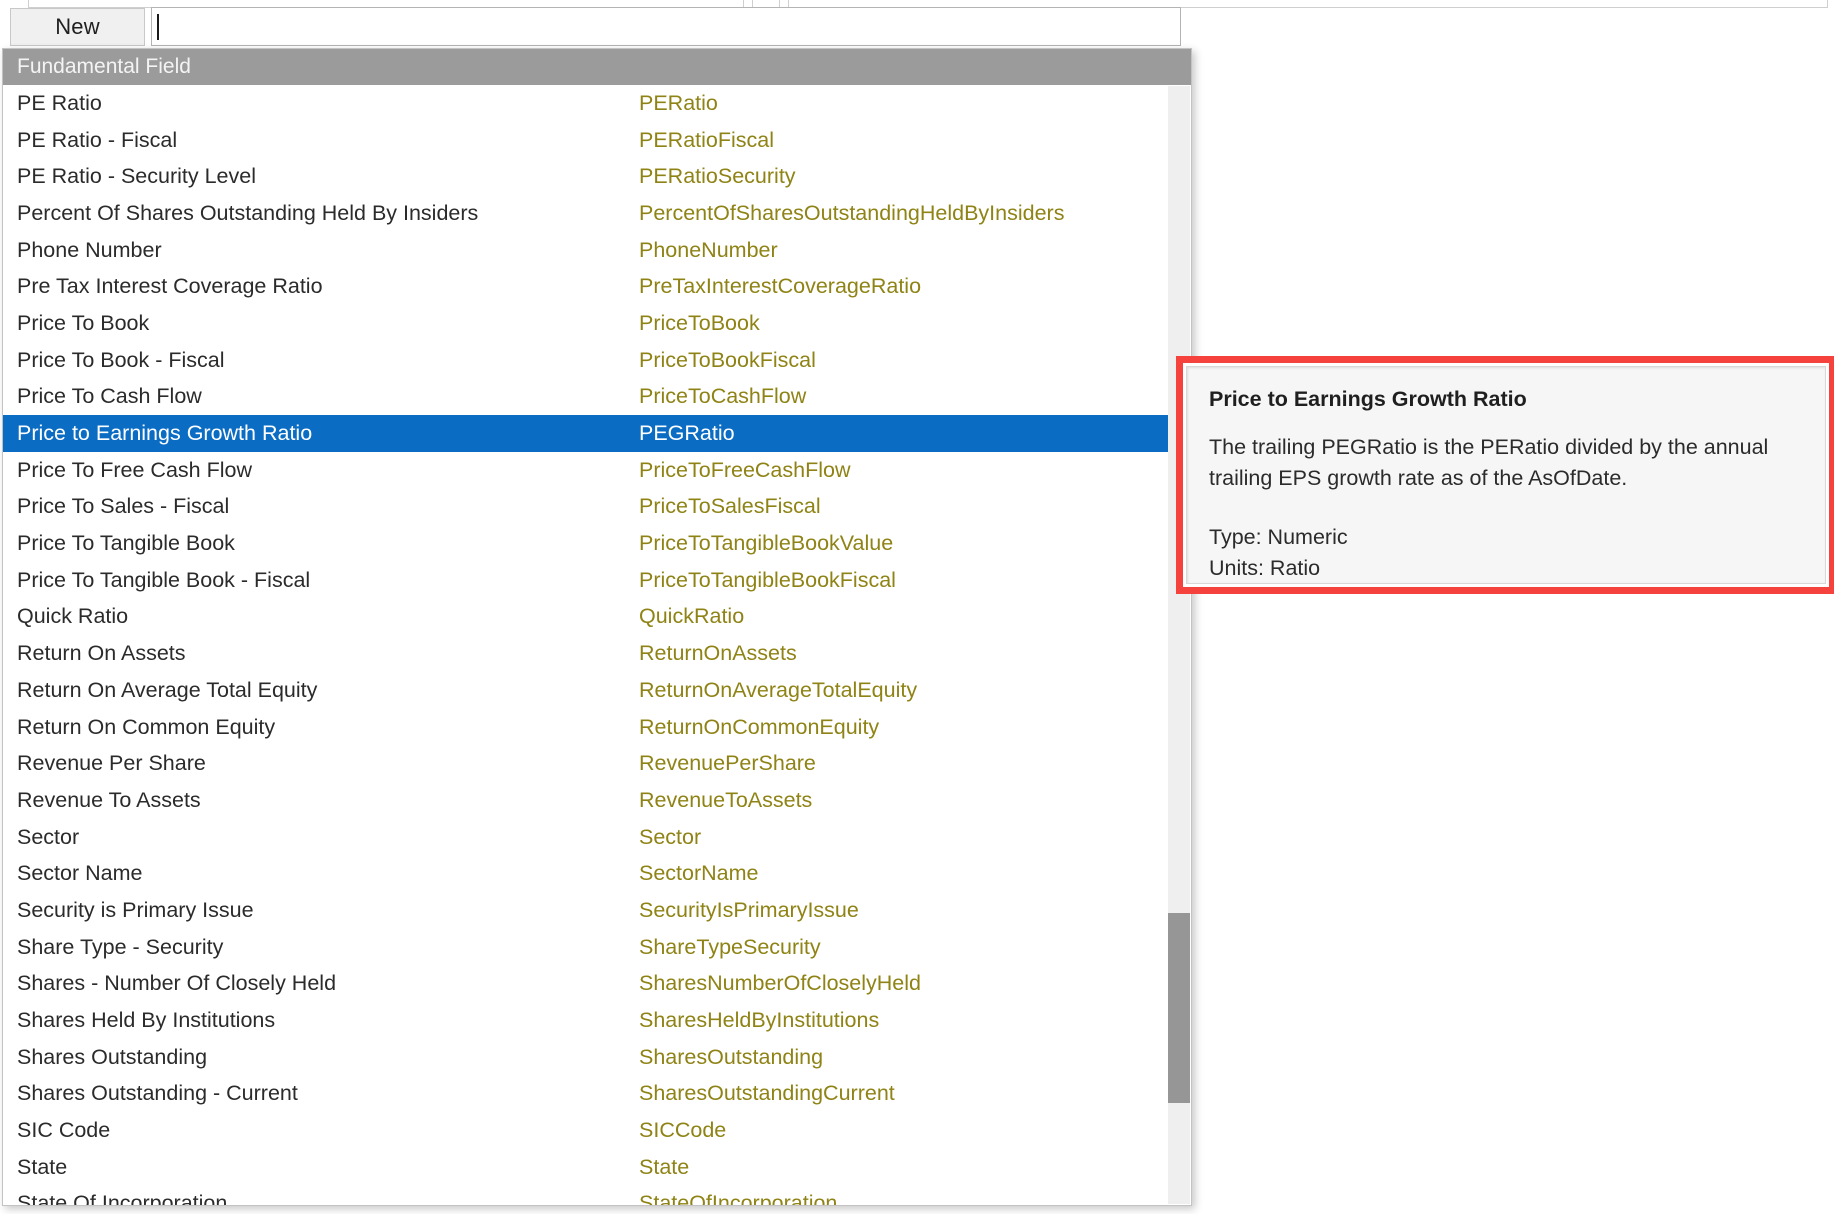 The height and width of the screenshot is (1214, 1834). I want to click on list-item: PE Ratio - Security Level PERatioSecurity, so click(597, 176).